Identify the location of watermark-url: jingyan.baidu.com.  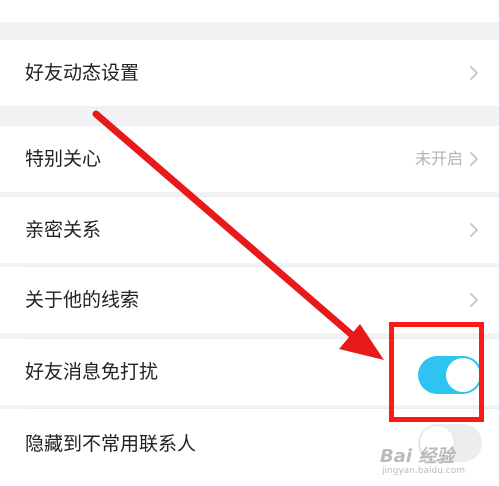
(424, 471).